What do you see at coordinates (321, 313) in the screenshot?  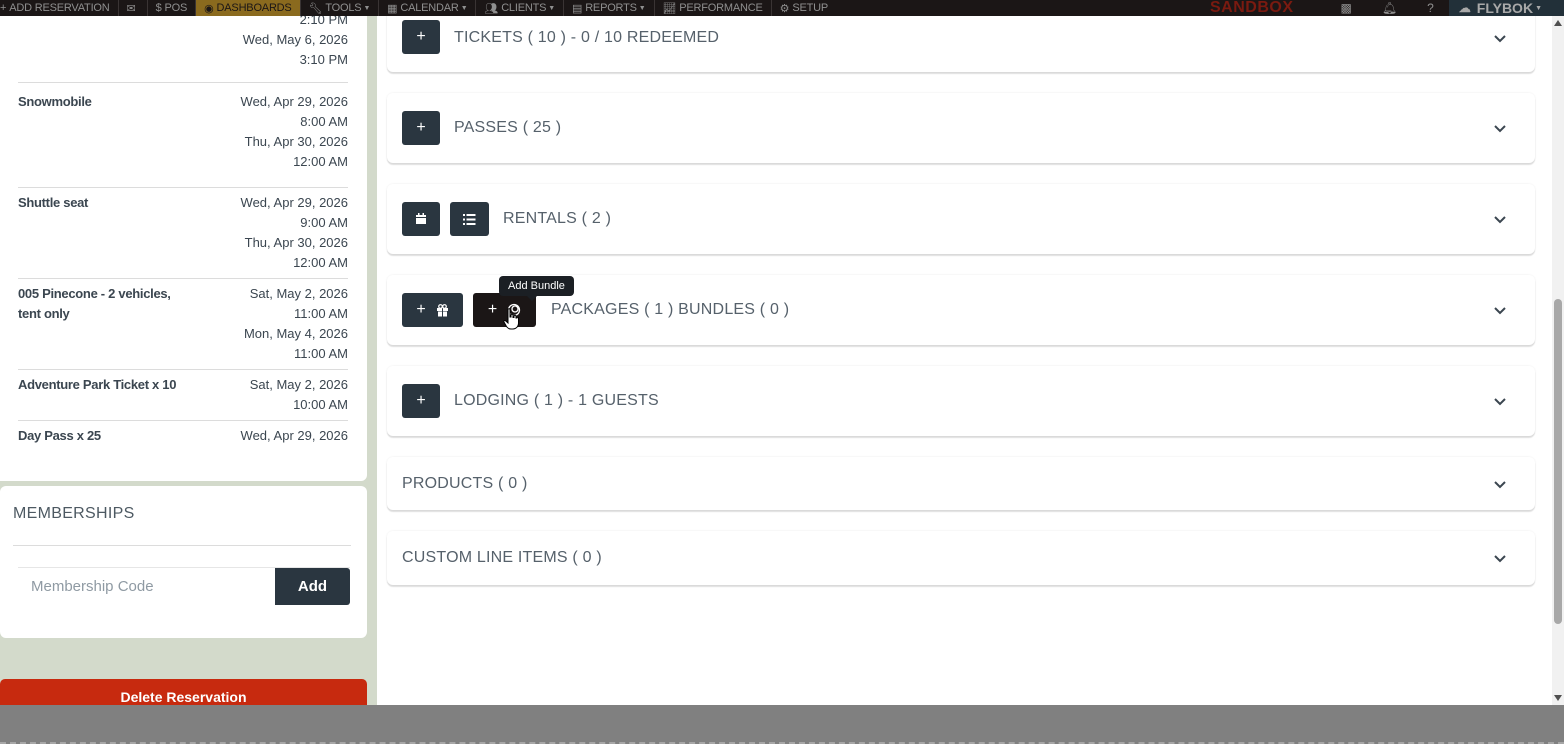 I see `date-line: 11:00 AM` at bounding box center [321, 313].